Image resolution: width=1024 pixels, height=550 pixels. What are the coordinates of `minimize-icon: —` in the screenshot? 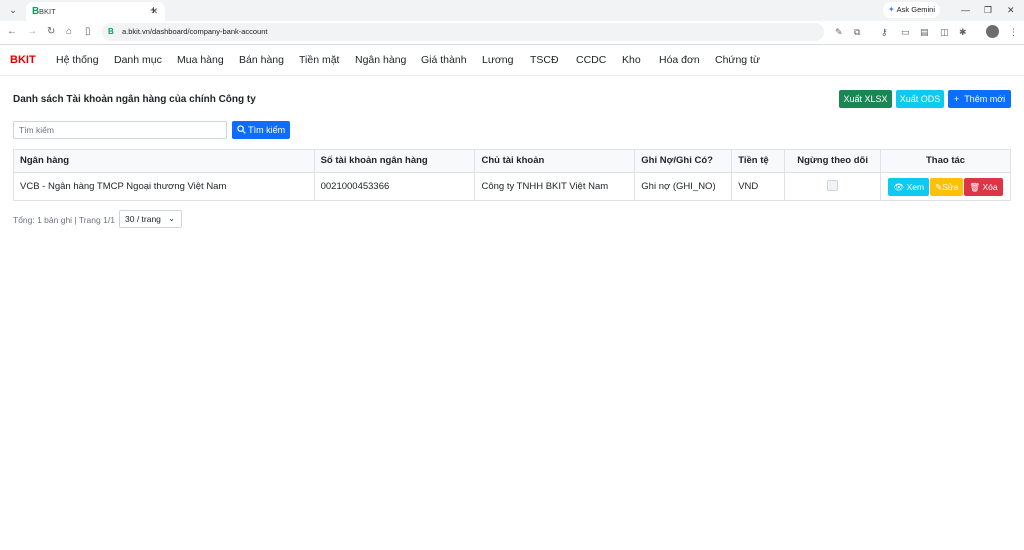 It's located at (965, 10).